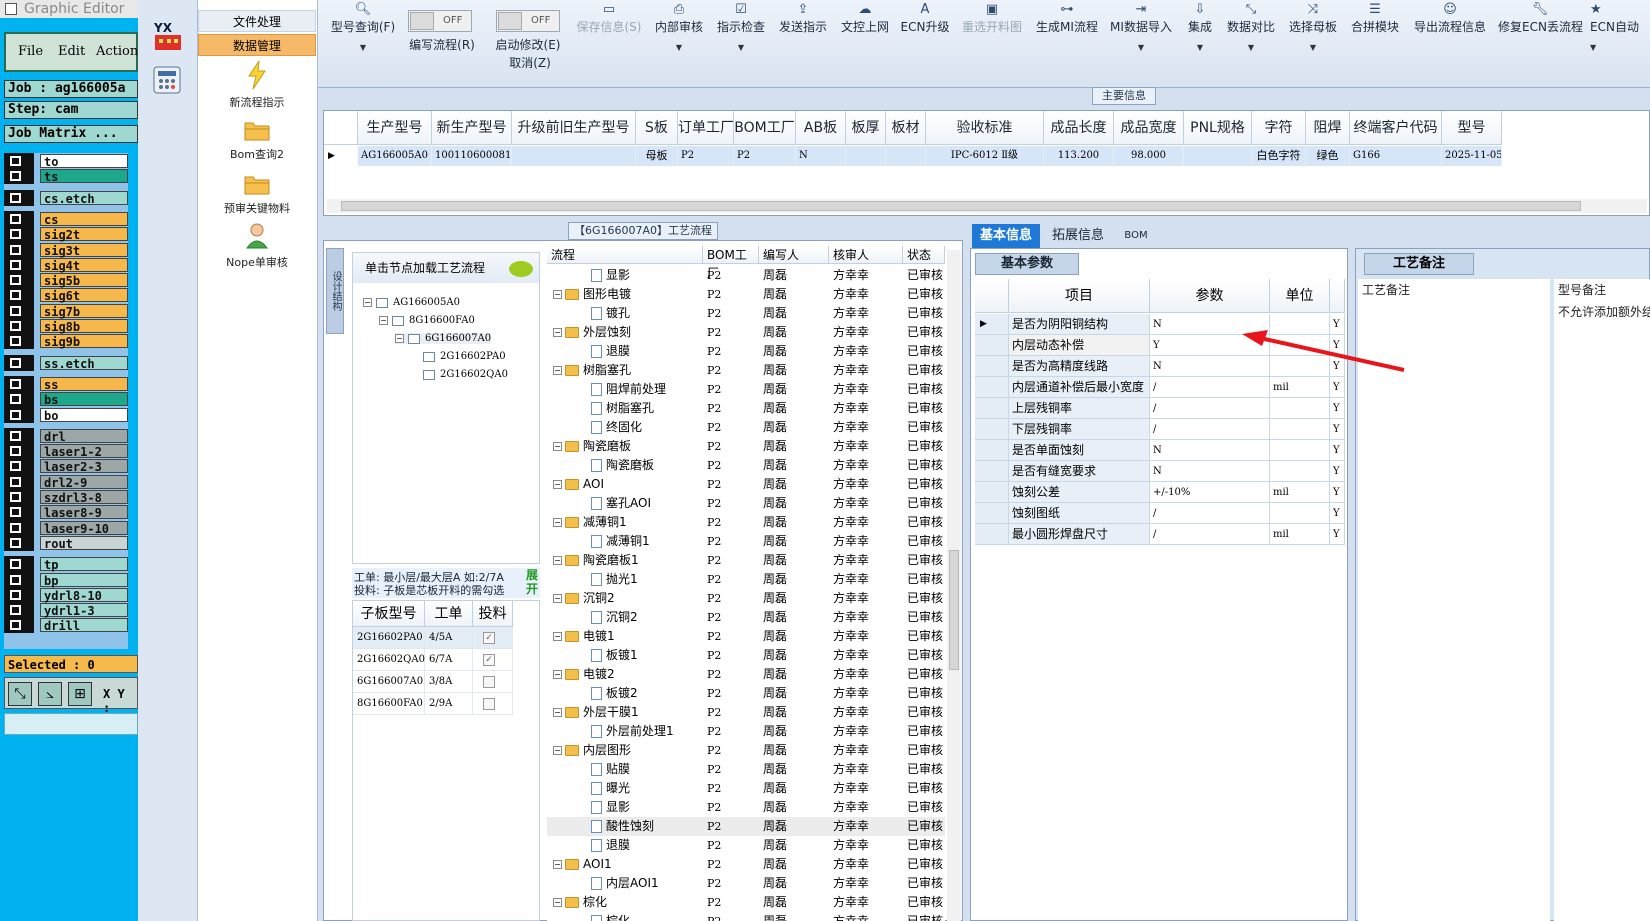 Image resolution: width=1650 pixels, height=921 pixels. What do you see at coordinates (746, 275) in the screenshot?
I see `flow-row: 显影 P2 周磊 方幸幸 已审核` at bounding box center [746, 275].